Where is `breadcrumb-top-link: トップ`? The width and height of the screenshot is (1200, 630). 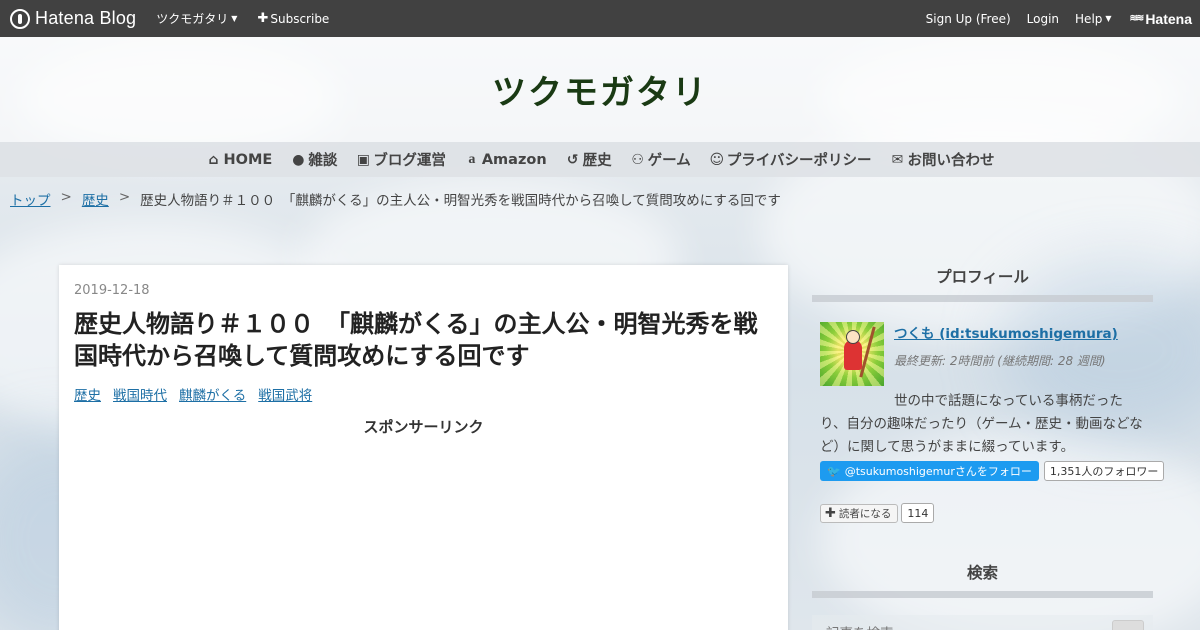 breadcrumb-top-link: トップ is located at coordinates (30, 199).